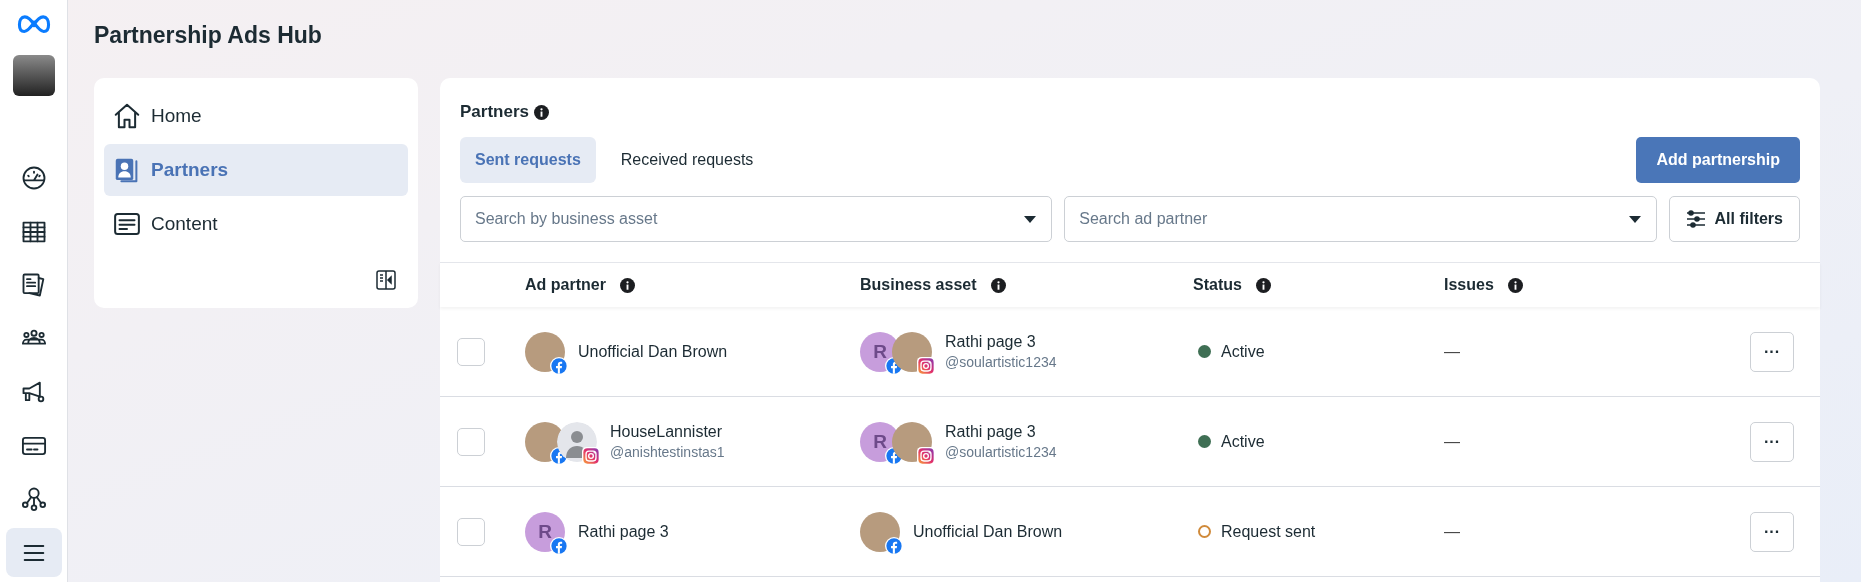 This screenshot has width=1861, height=582. What do you see at coordinates (1469, 285) in the screenshot?
I see `column-header: Issues` at bounding box center [1469, 285].